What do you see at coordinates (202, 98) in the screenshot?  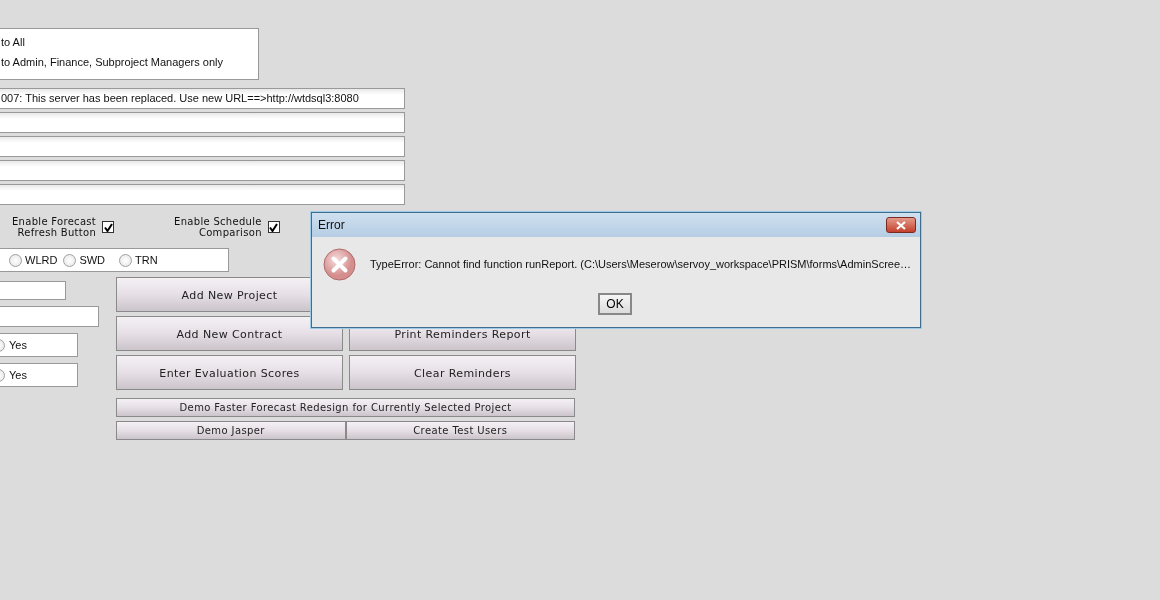 I see `input-field: 007: This server has been replaced. Use new URL==>http://wtdsql3:8080` at bounding box center [202, 98].